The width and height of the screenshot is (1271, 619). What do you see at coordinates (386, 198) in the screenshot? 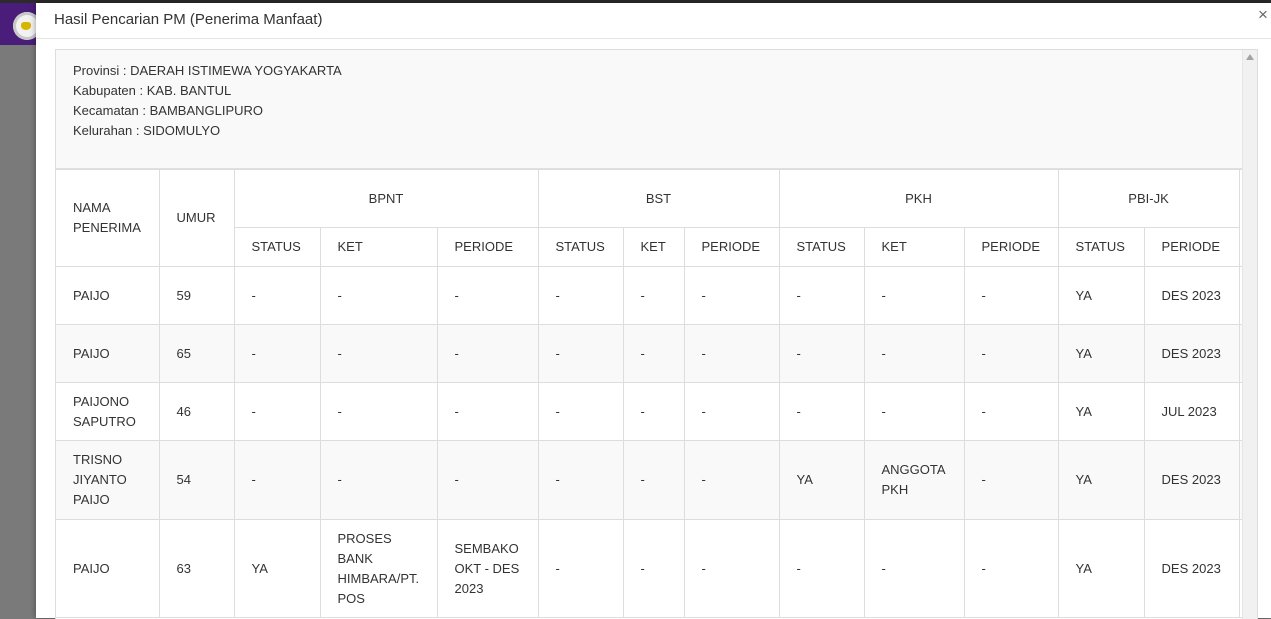
I see `group-header-bpnt: BPNT` at bounding box center [386, 198].